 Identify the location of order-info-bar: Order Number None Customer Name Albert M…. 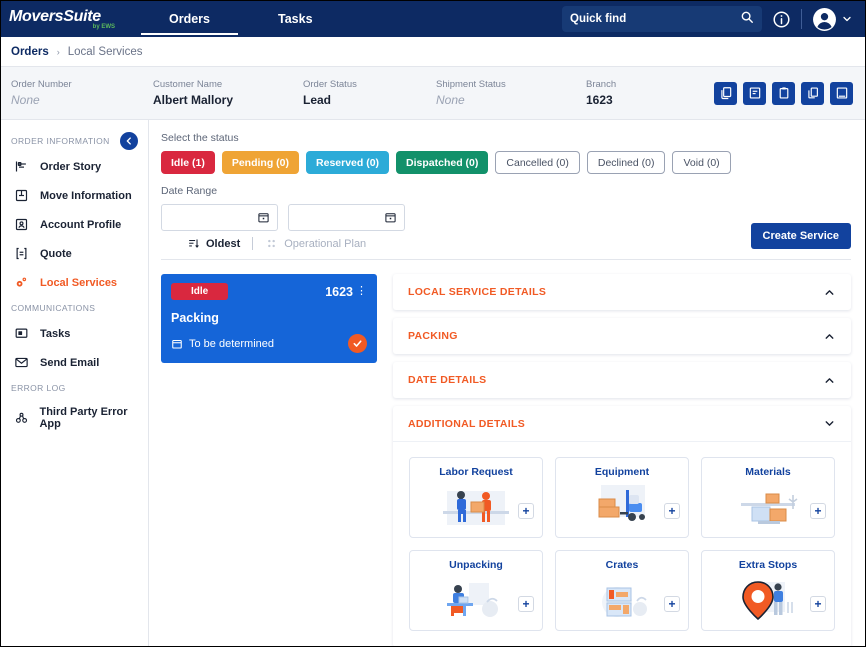
(433, 93).